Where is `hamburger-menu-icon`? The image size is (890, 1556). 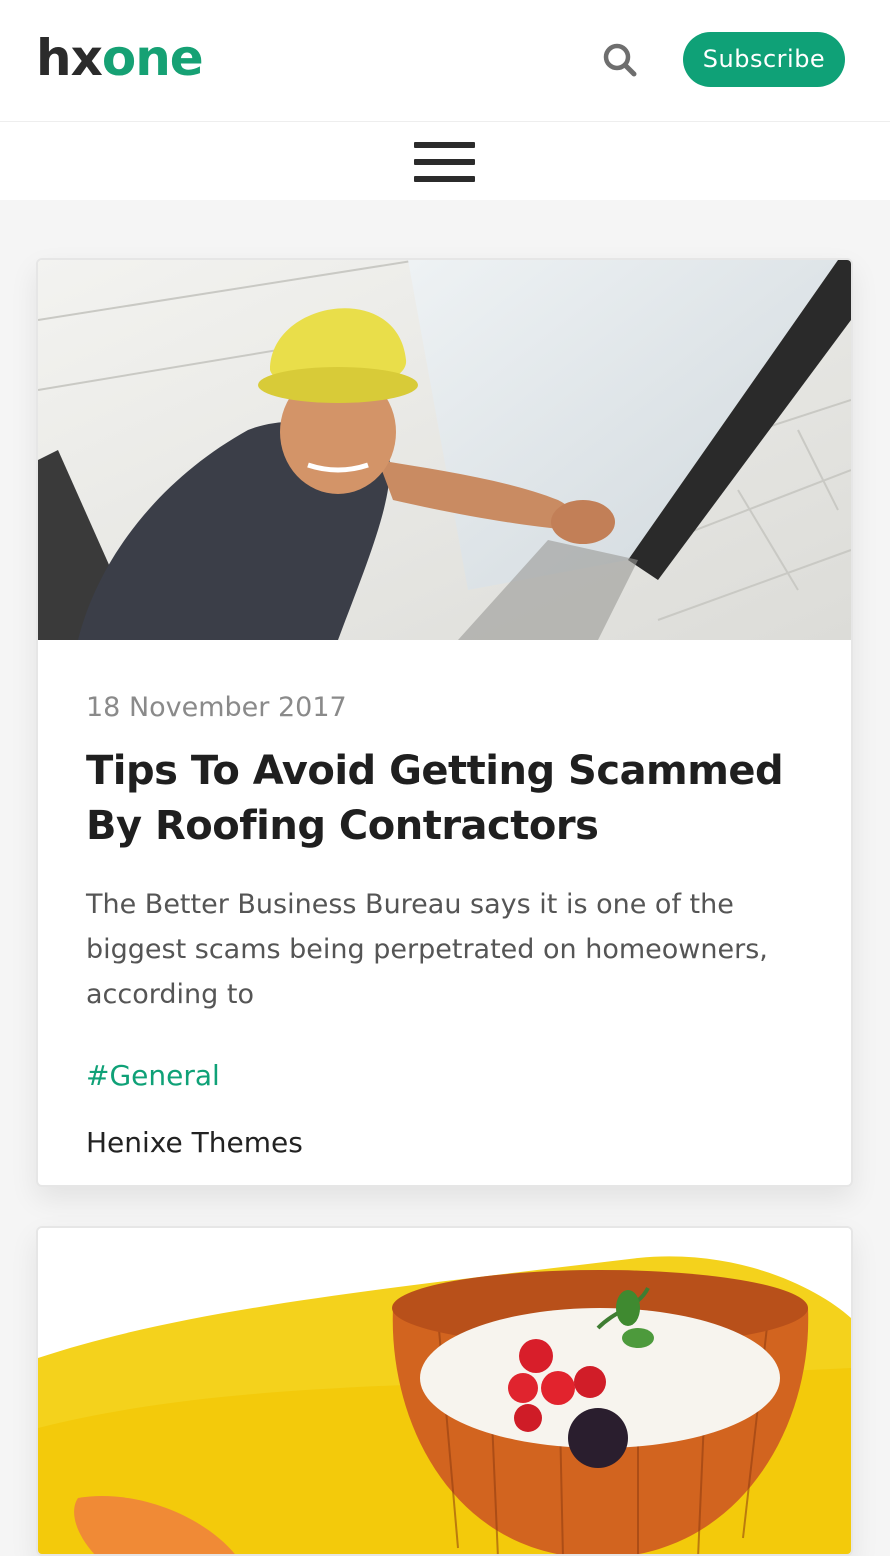
hamburger-menu-icon is located at coordinates (444, 162).